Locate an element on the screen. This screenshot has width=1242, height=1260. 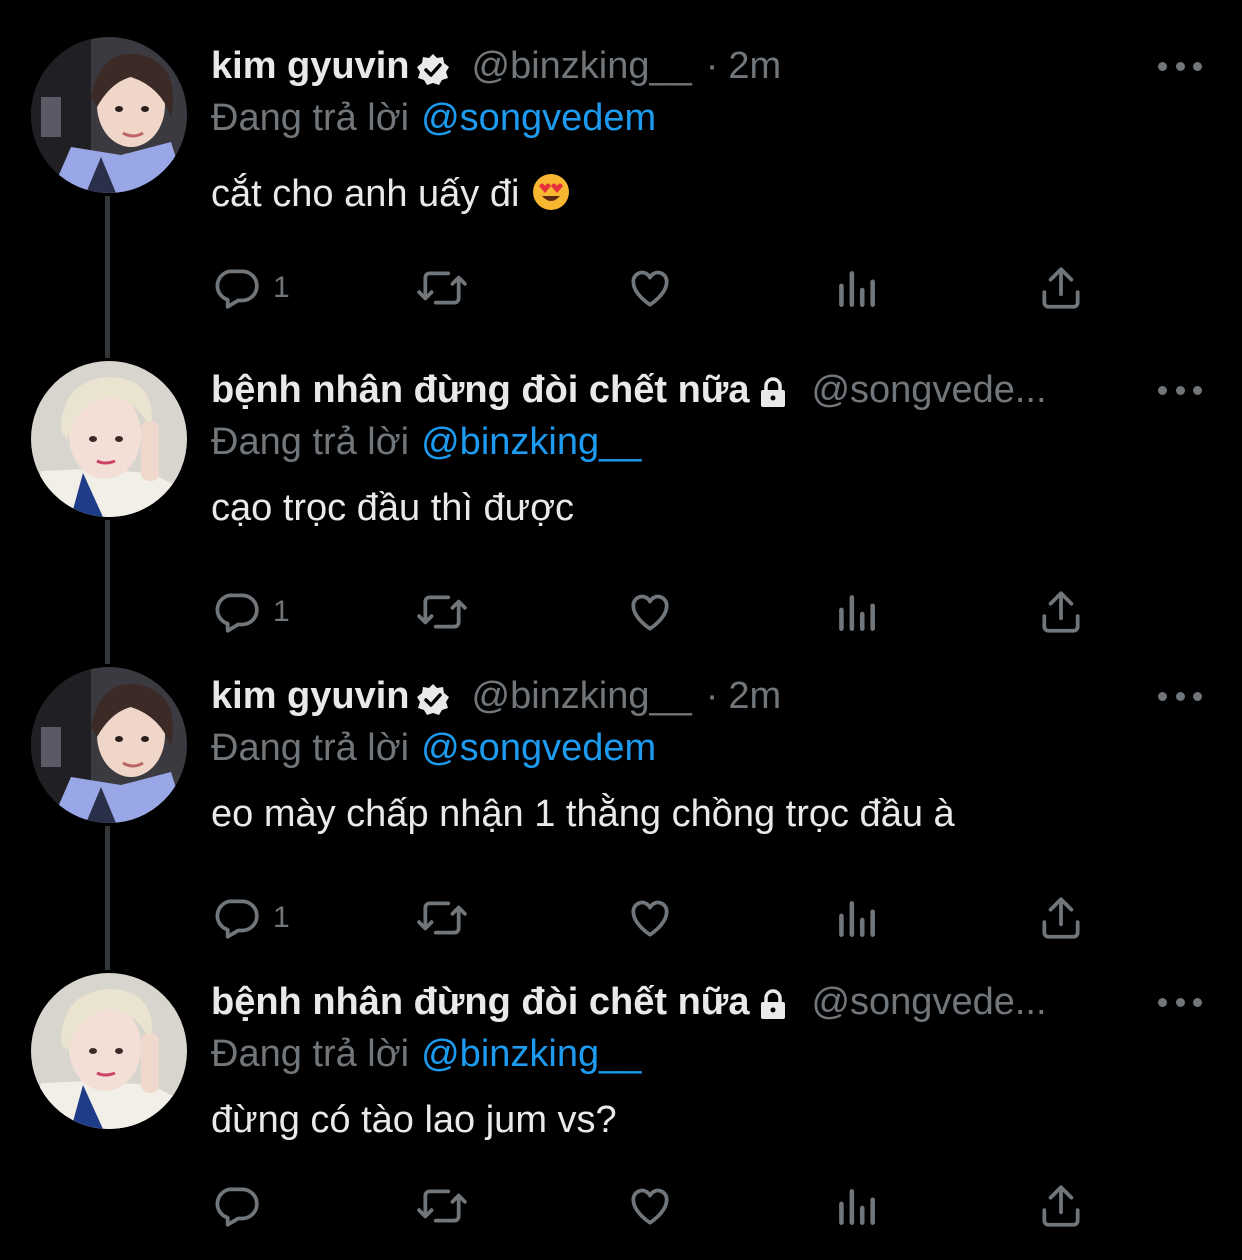
action-bar is located at coordinates (661, 1206).